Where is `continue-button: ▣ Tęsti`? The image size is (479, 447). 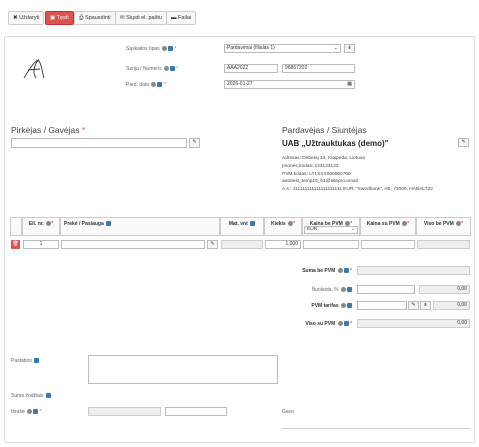 continue-button: ▣ Tęsti is located at coordinates (59, 18).